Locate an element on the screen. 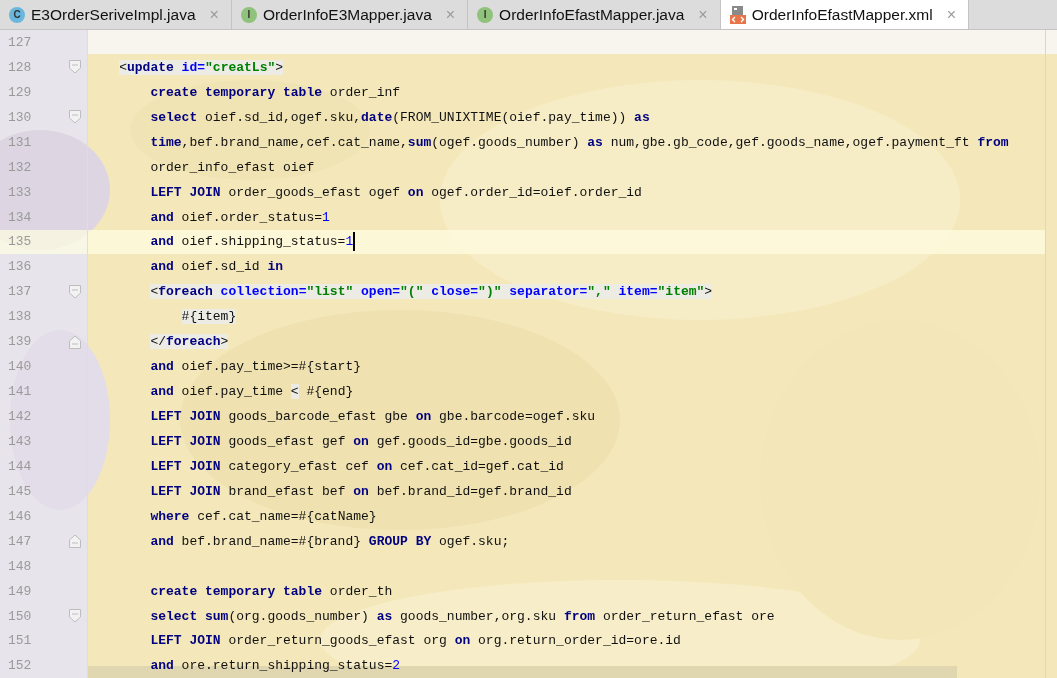 This screenshot has height=678, width=1057. code-line: LEFT JOIN goods_barcode_efast gbe on gbe.barcode=ogef.sku is located at coordinates (373, 417).